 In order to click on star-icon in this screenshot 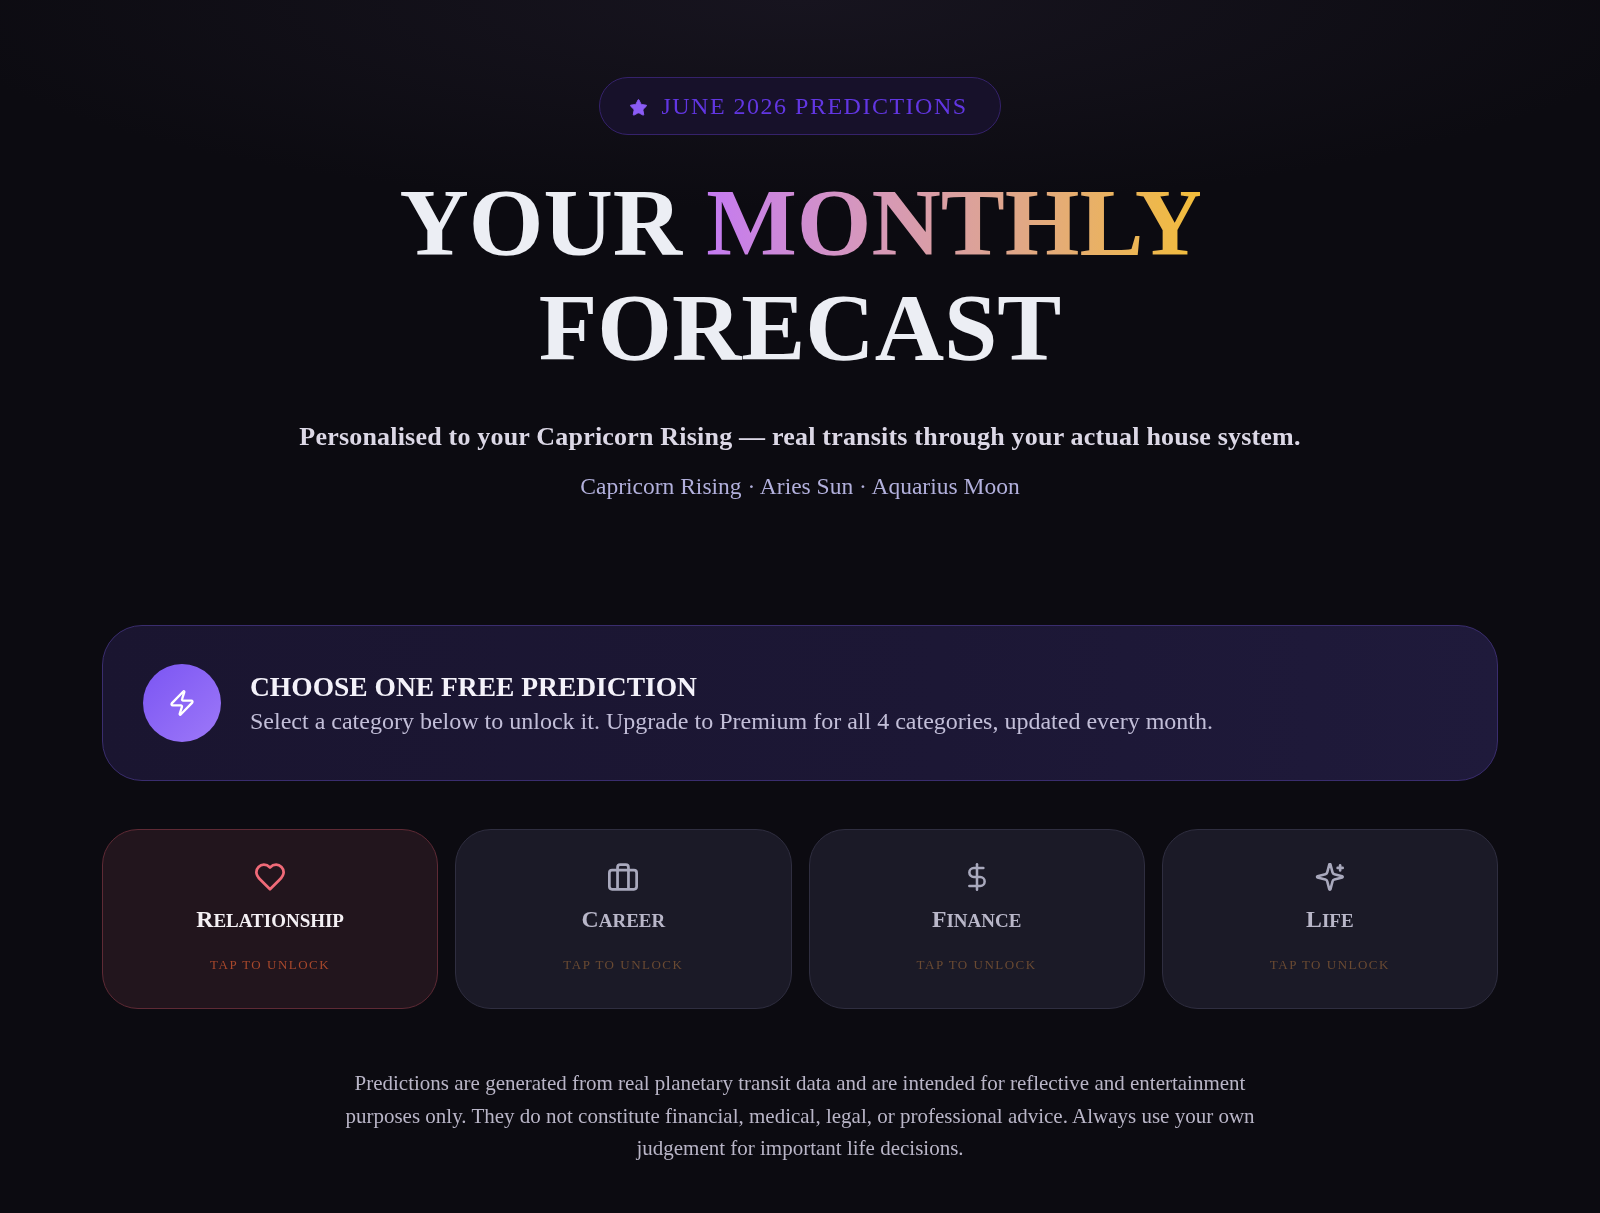, I will do `click(639, 107)`.